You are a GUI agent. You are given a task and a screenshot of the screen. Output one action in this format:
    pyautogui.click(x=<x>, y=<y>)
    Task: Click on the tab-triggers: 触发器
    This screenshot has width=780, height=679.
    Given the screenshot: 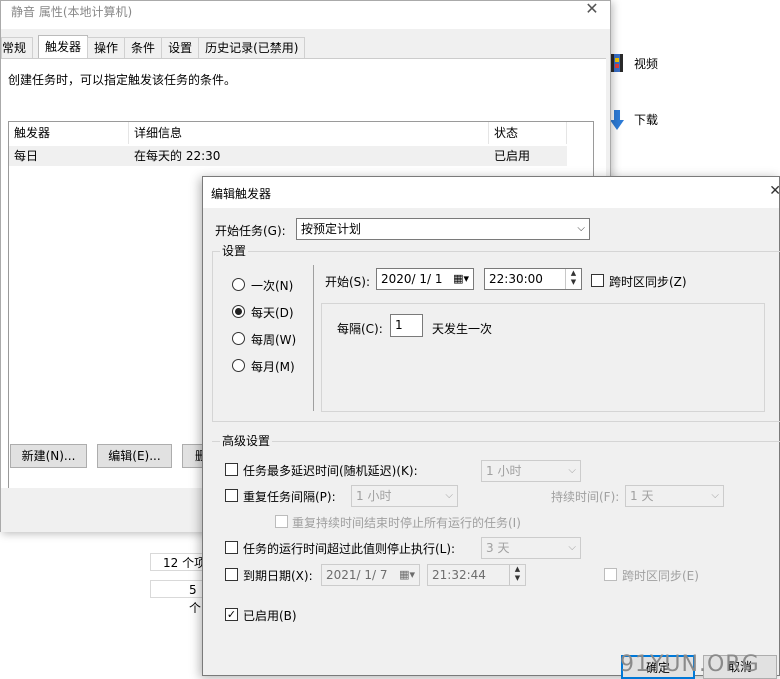 What is the action you would take?
    pyautogui.click(x=63, y=46)
    